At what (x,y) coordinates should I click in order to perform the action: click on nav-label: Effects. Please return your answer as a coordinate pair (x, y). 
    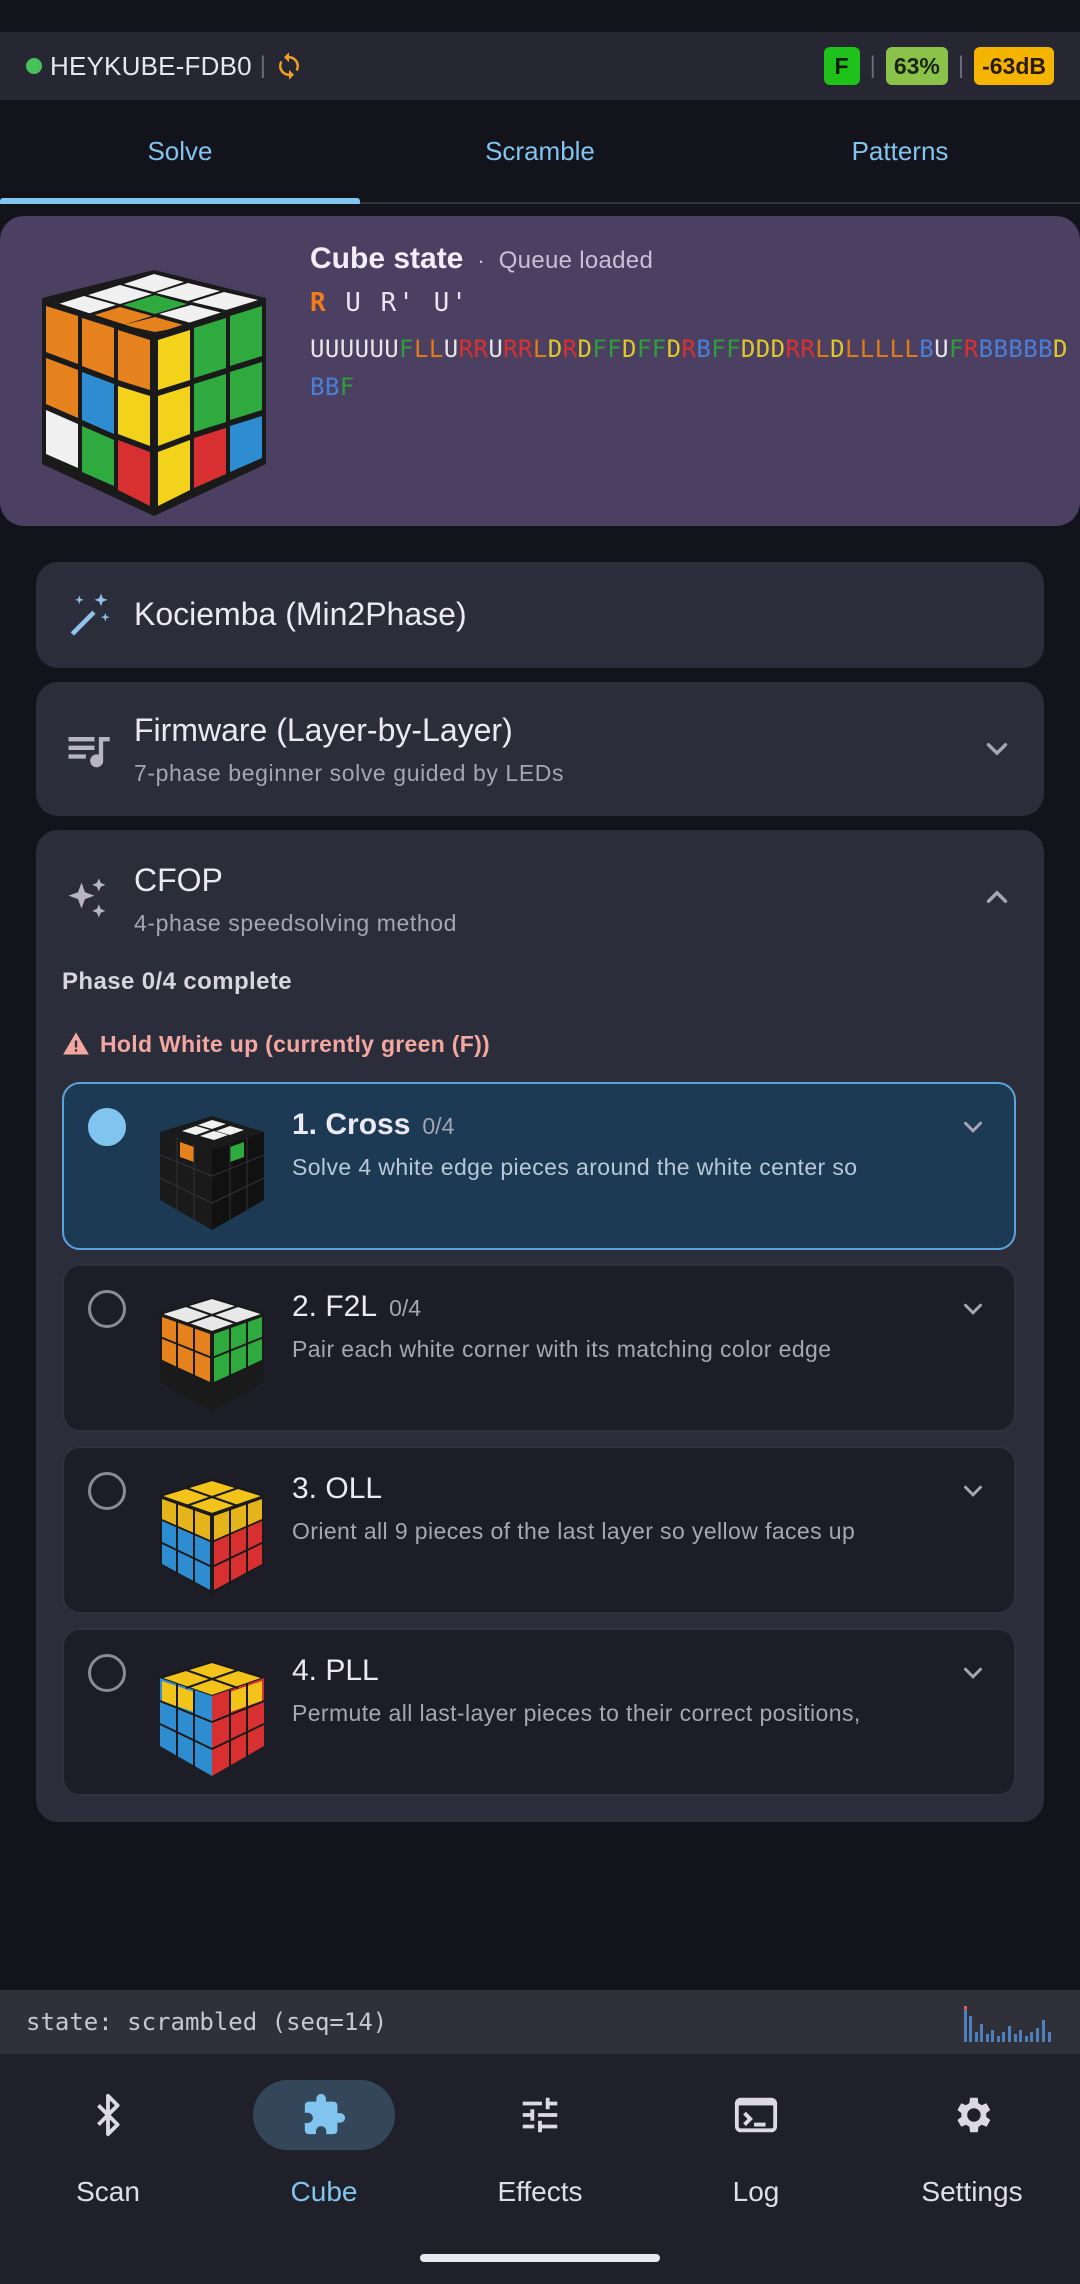
    Looking at the image, I should click on (540, 2191).